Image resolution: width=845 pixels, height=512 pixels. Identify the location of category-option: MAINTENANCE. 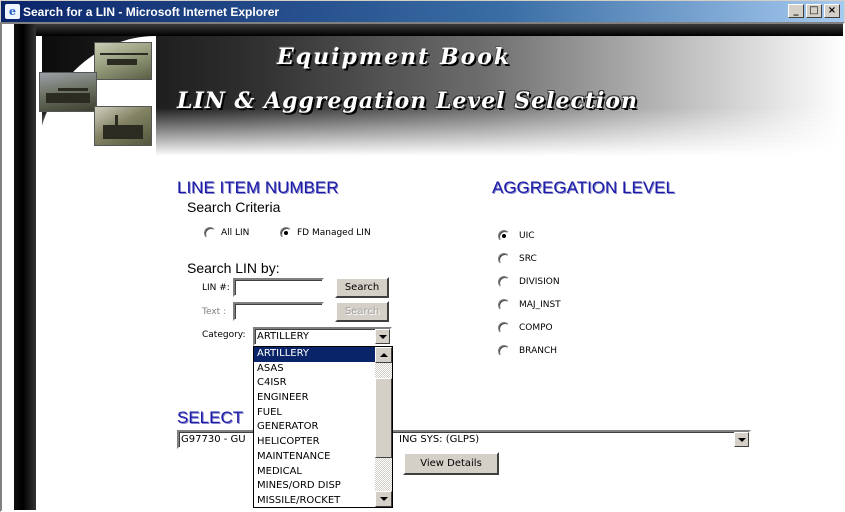
(314, 457).